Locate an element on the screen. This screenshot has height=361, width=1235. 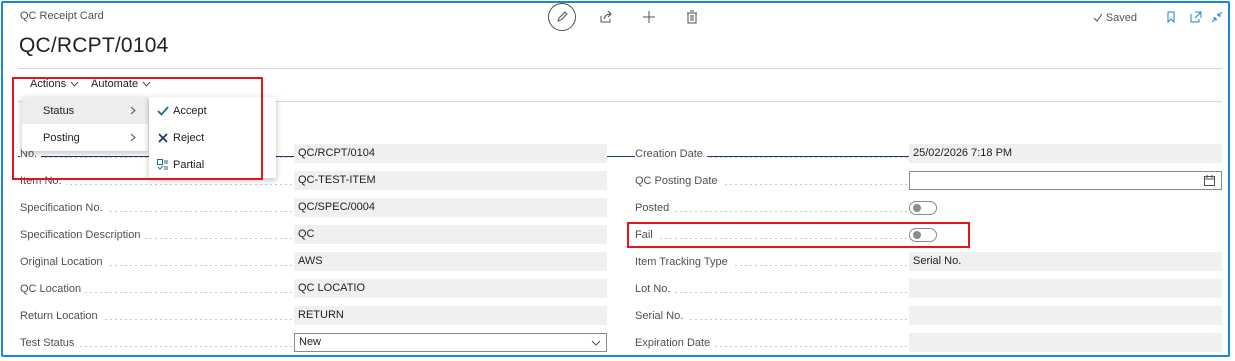
creation-date-field: 25/02/2026 7:18 PM is located at coordinates (1065, 153).